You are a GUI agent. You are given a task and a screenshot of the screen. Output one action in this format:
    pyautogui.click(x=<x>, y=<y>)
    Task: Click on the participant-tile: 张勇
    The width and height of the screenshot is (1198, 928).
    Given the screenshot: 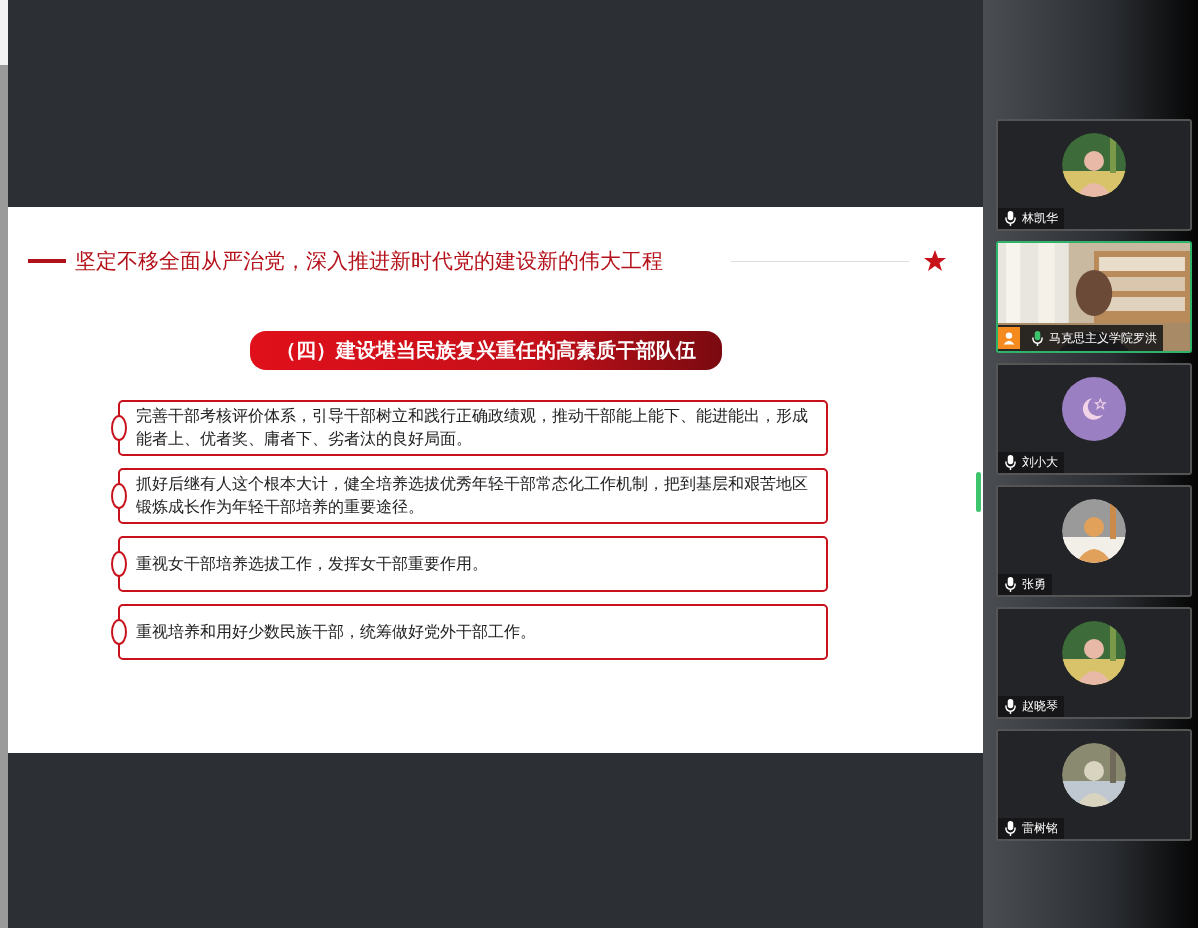 What is the action you would take?
    pyautogui.click(x=1094, y=541)
    